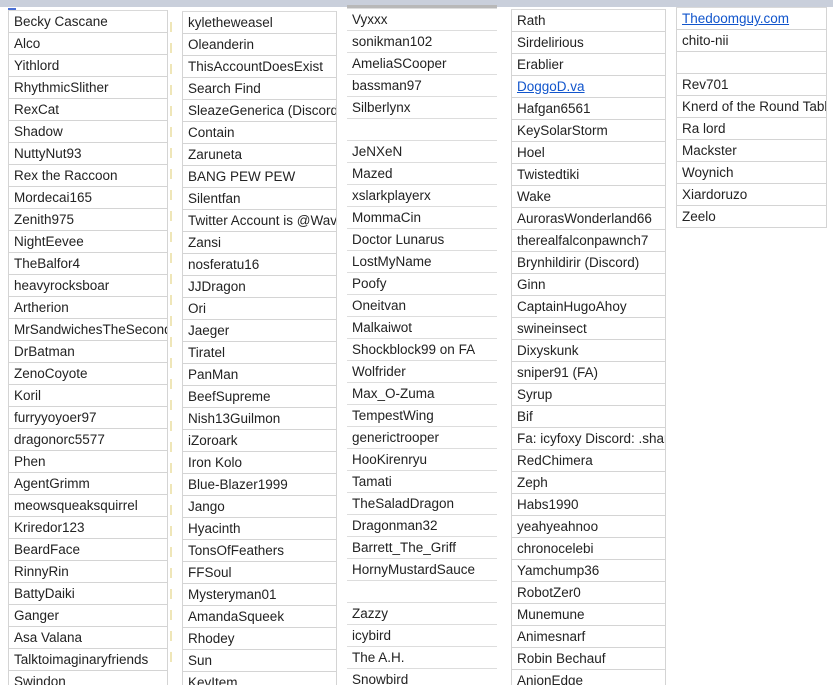 Image resolution: width=833 pixels, height=685 pixels. I want to click on username-cell: Zansi, so click(259, 242).